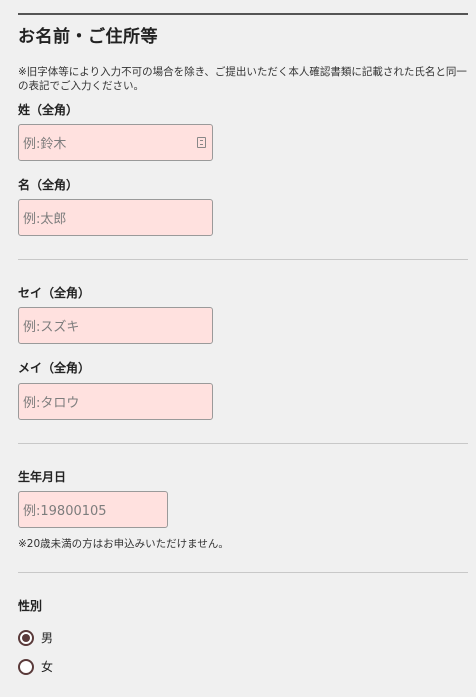 The image size is (476, 697). Describe the element at coordinates (48, 185) in the screenshot. I see `first-name-label: 名（全角）` at that location.